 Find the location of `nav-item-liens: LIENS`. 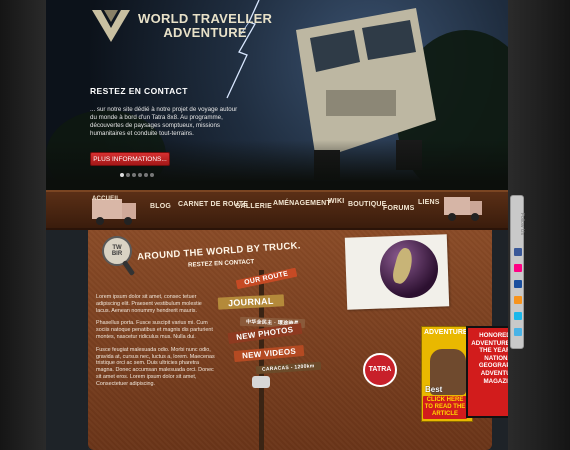

nav-item-liens: LIENS is located at coordinates (429, 202).